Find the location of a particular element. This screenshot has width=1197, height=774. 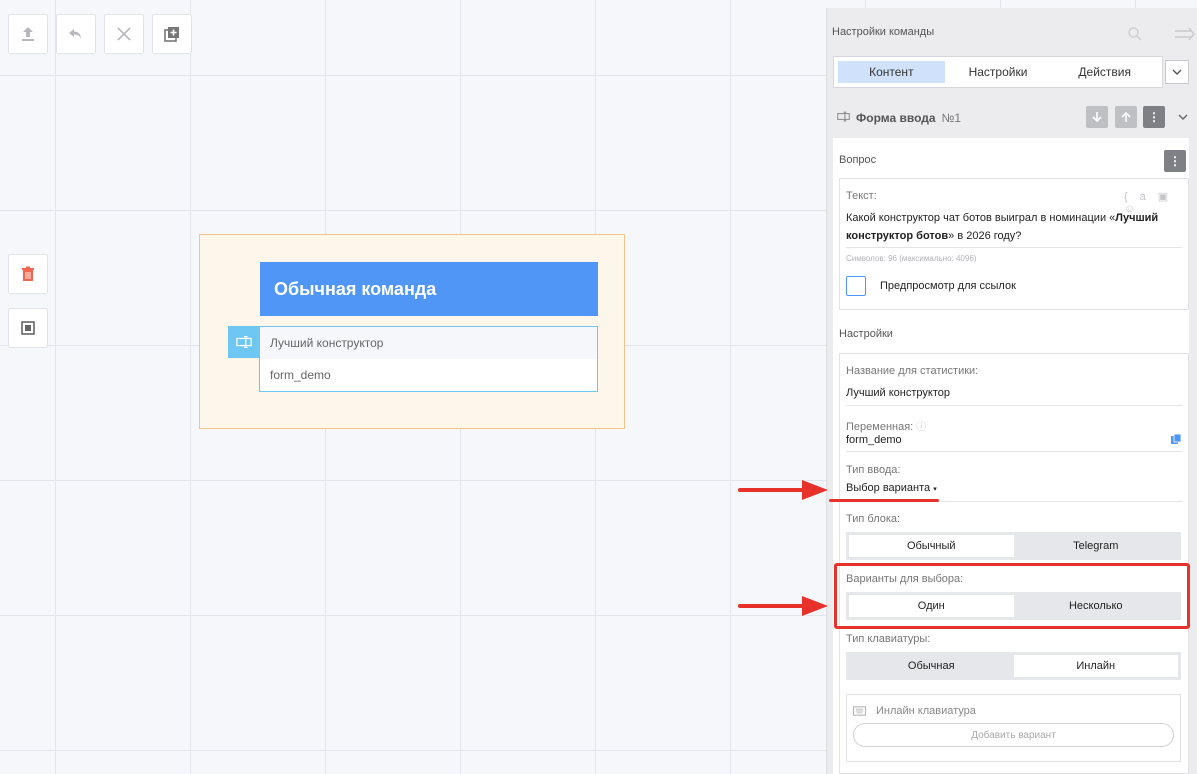

image-icon: ▣ is located at coordinates (1169, 197).